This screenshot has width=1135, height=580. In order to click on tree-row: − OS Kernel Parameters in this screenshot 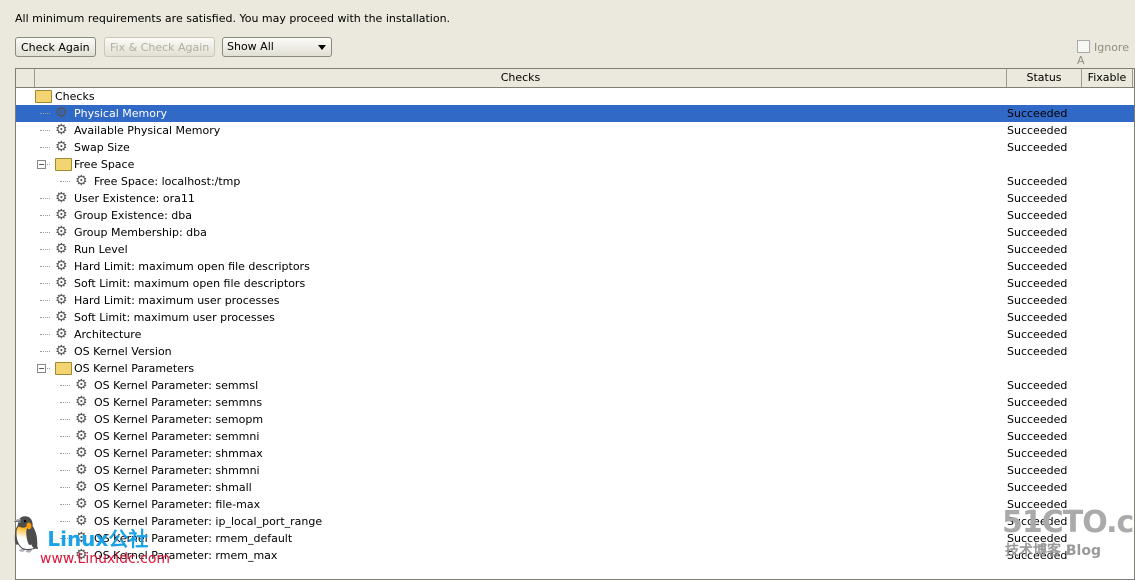, I will do `click(575, 368)`.